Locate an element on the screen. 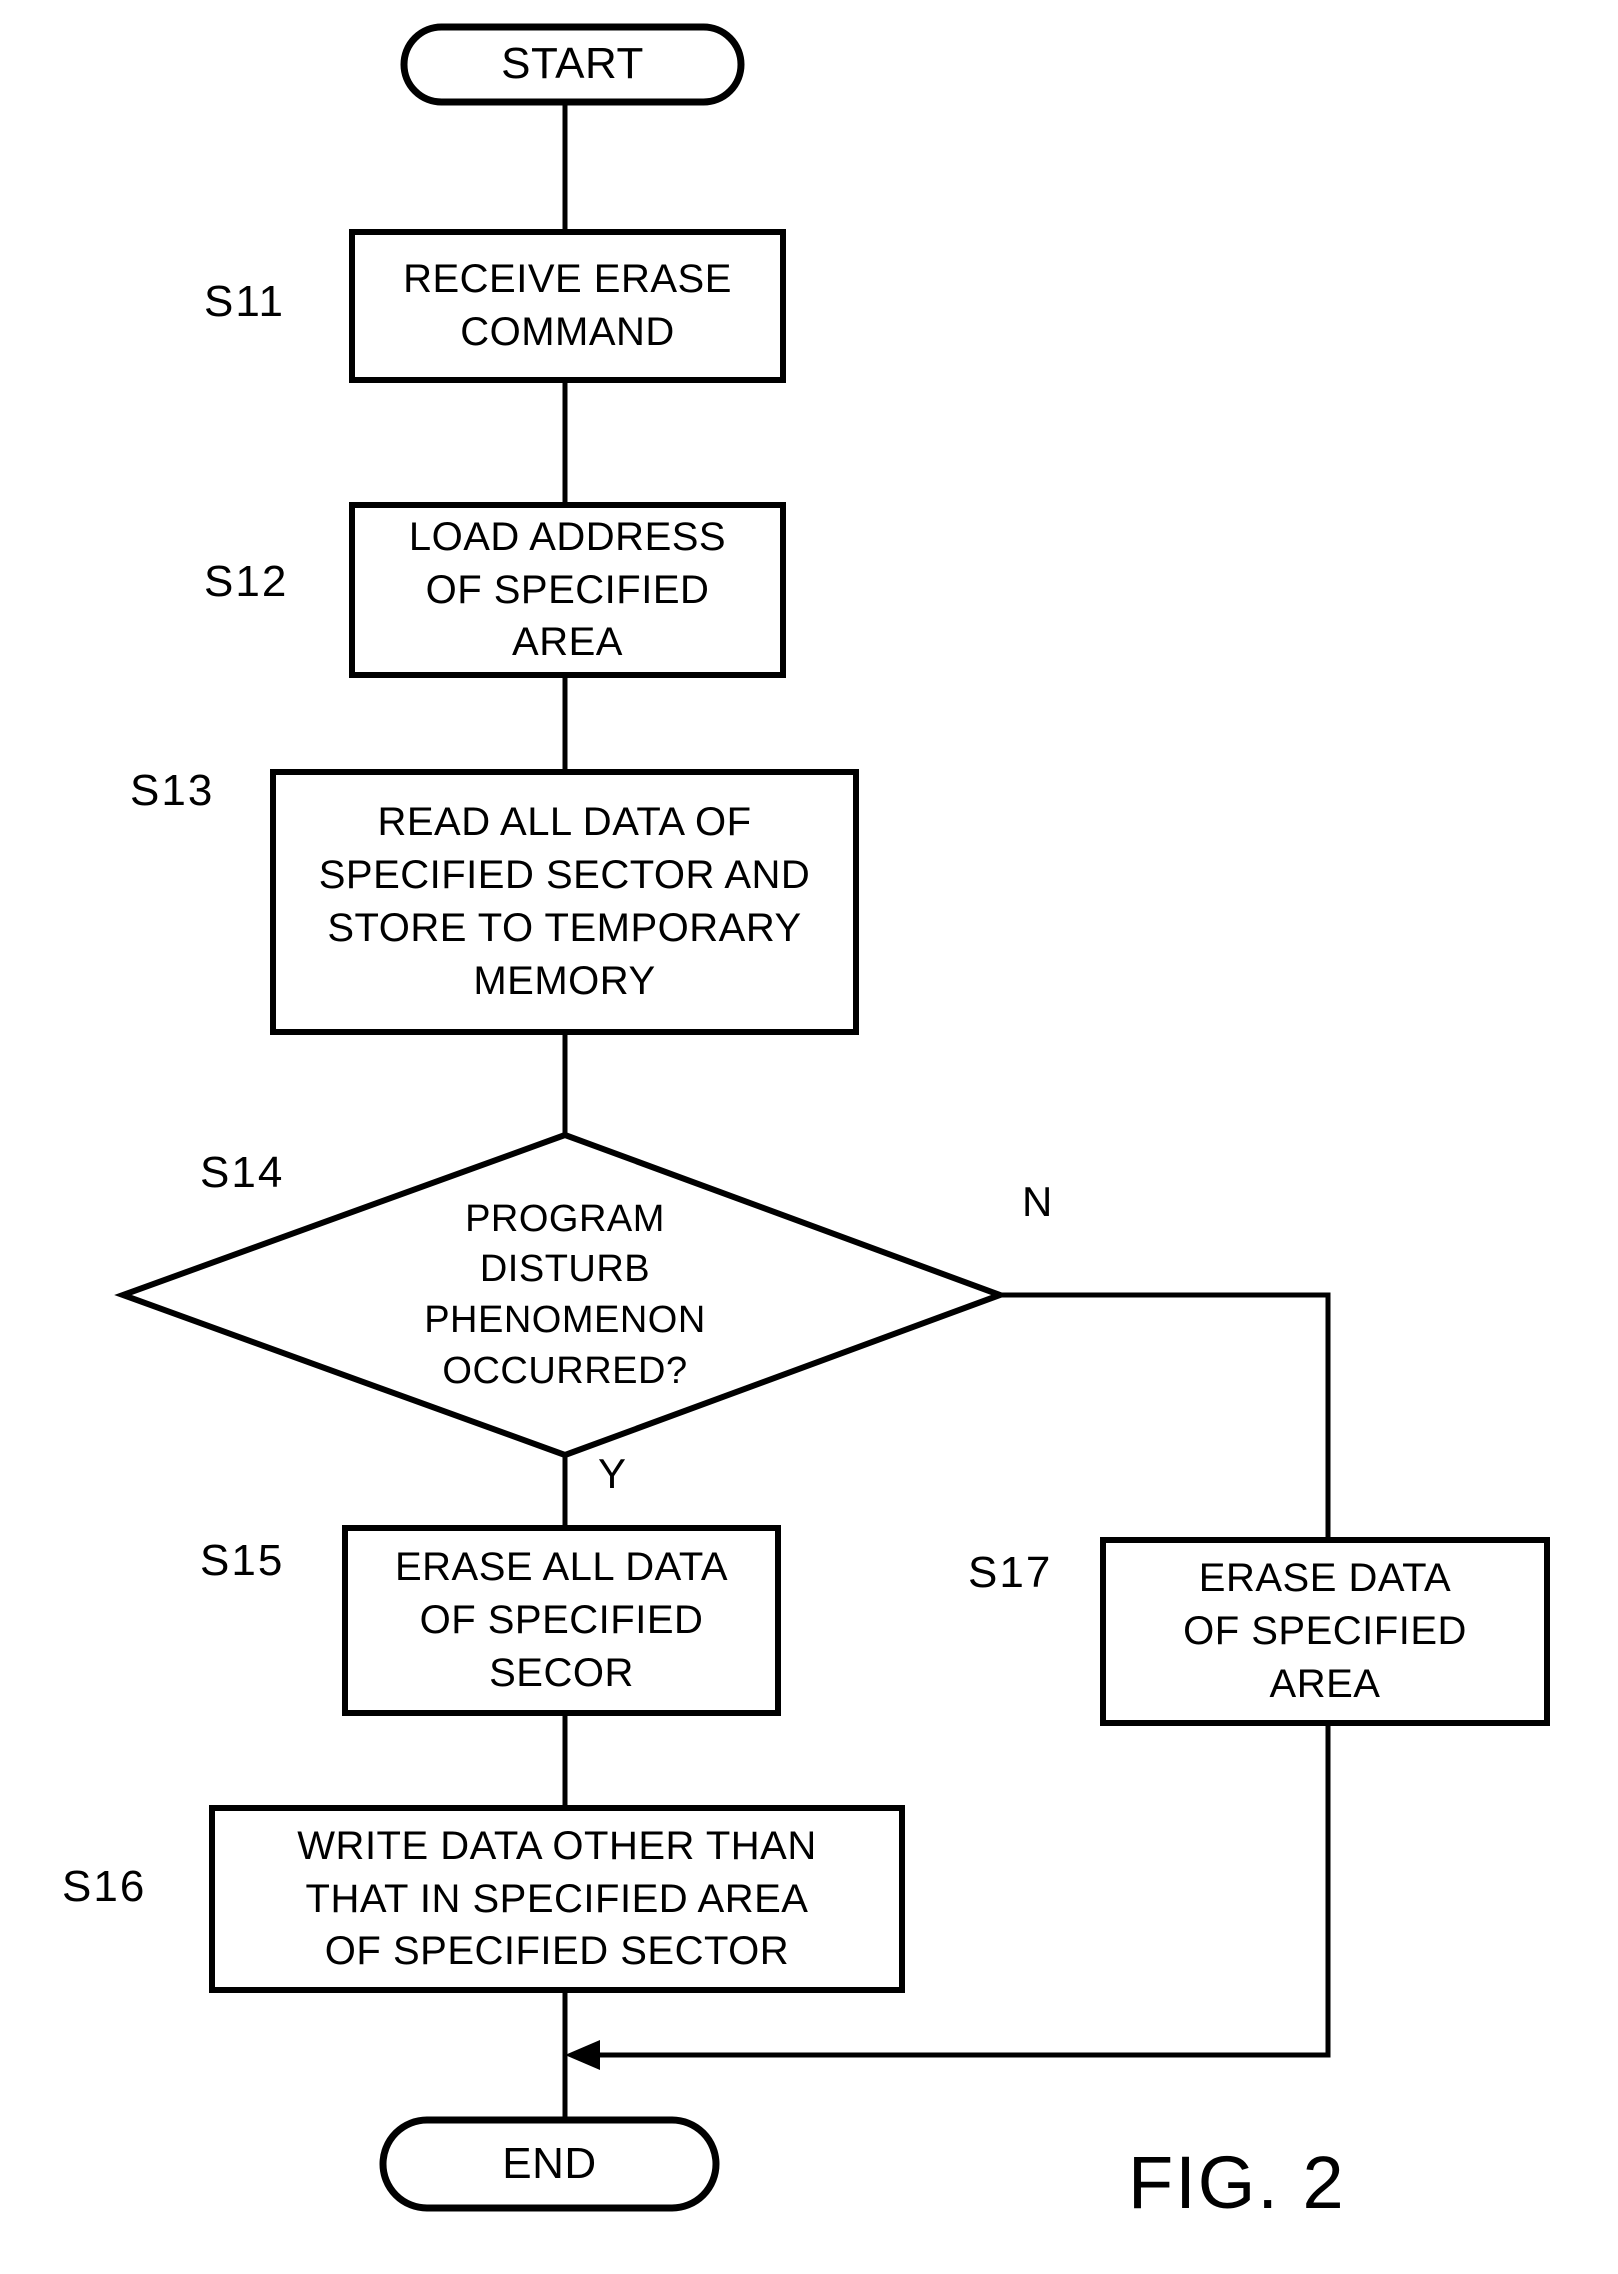  step-label-s17: S17 is located at coordinates (1010, 1572).